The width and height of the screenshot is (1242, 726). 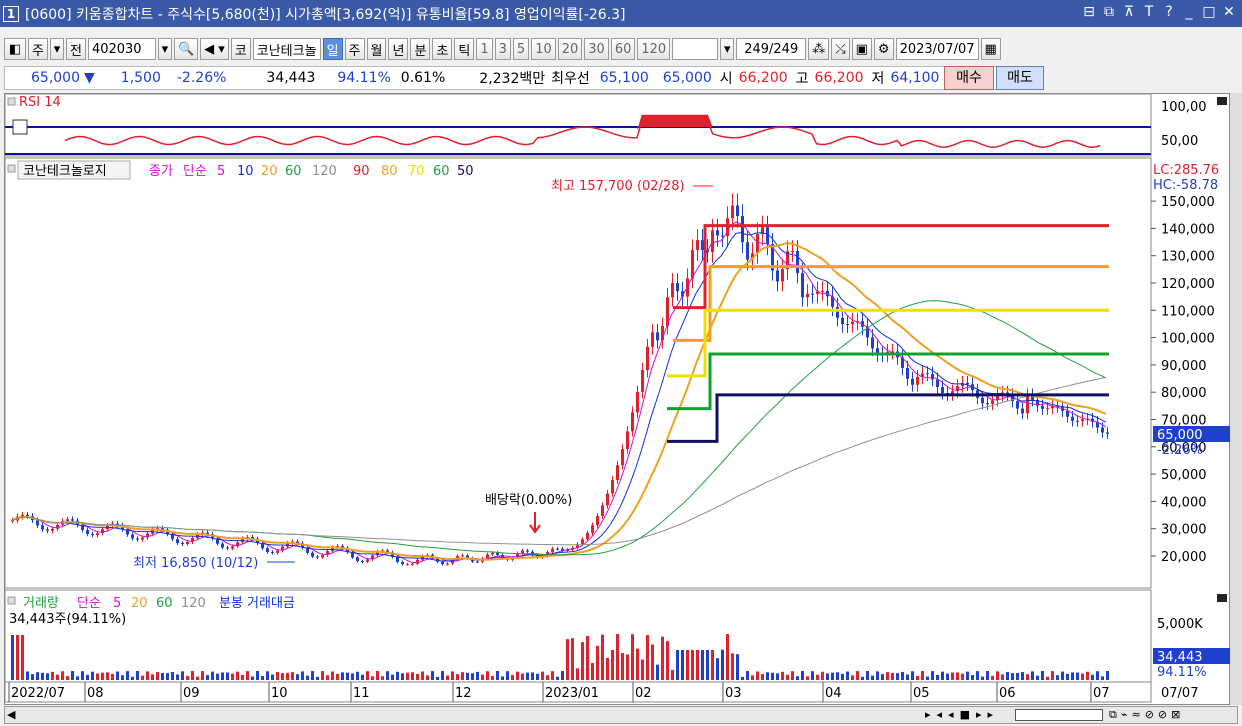 I want to click on volume-panel-menu-icon, so click(x=1222, y=598).